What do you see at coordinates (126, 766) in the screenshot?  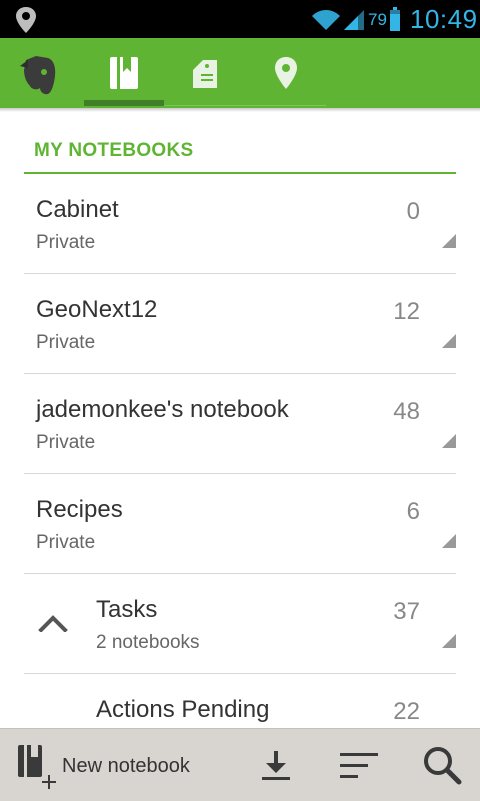 I see `new-notebook-button: New notebook` at bounding box center [126, 766].